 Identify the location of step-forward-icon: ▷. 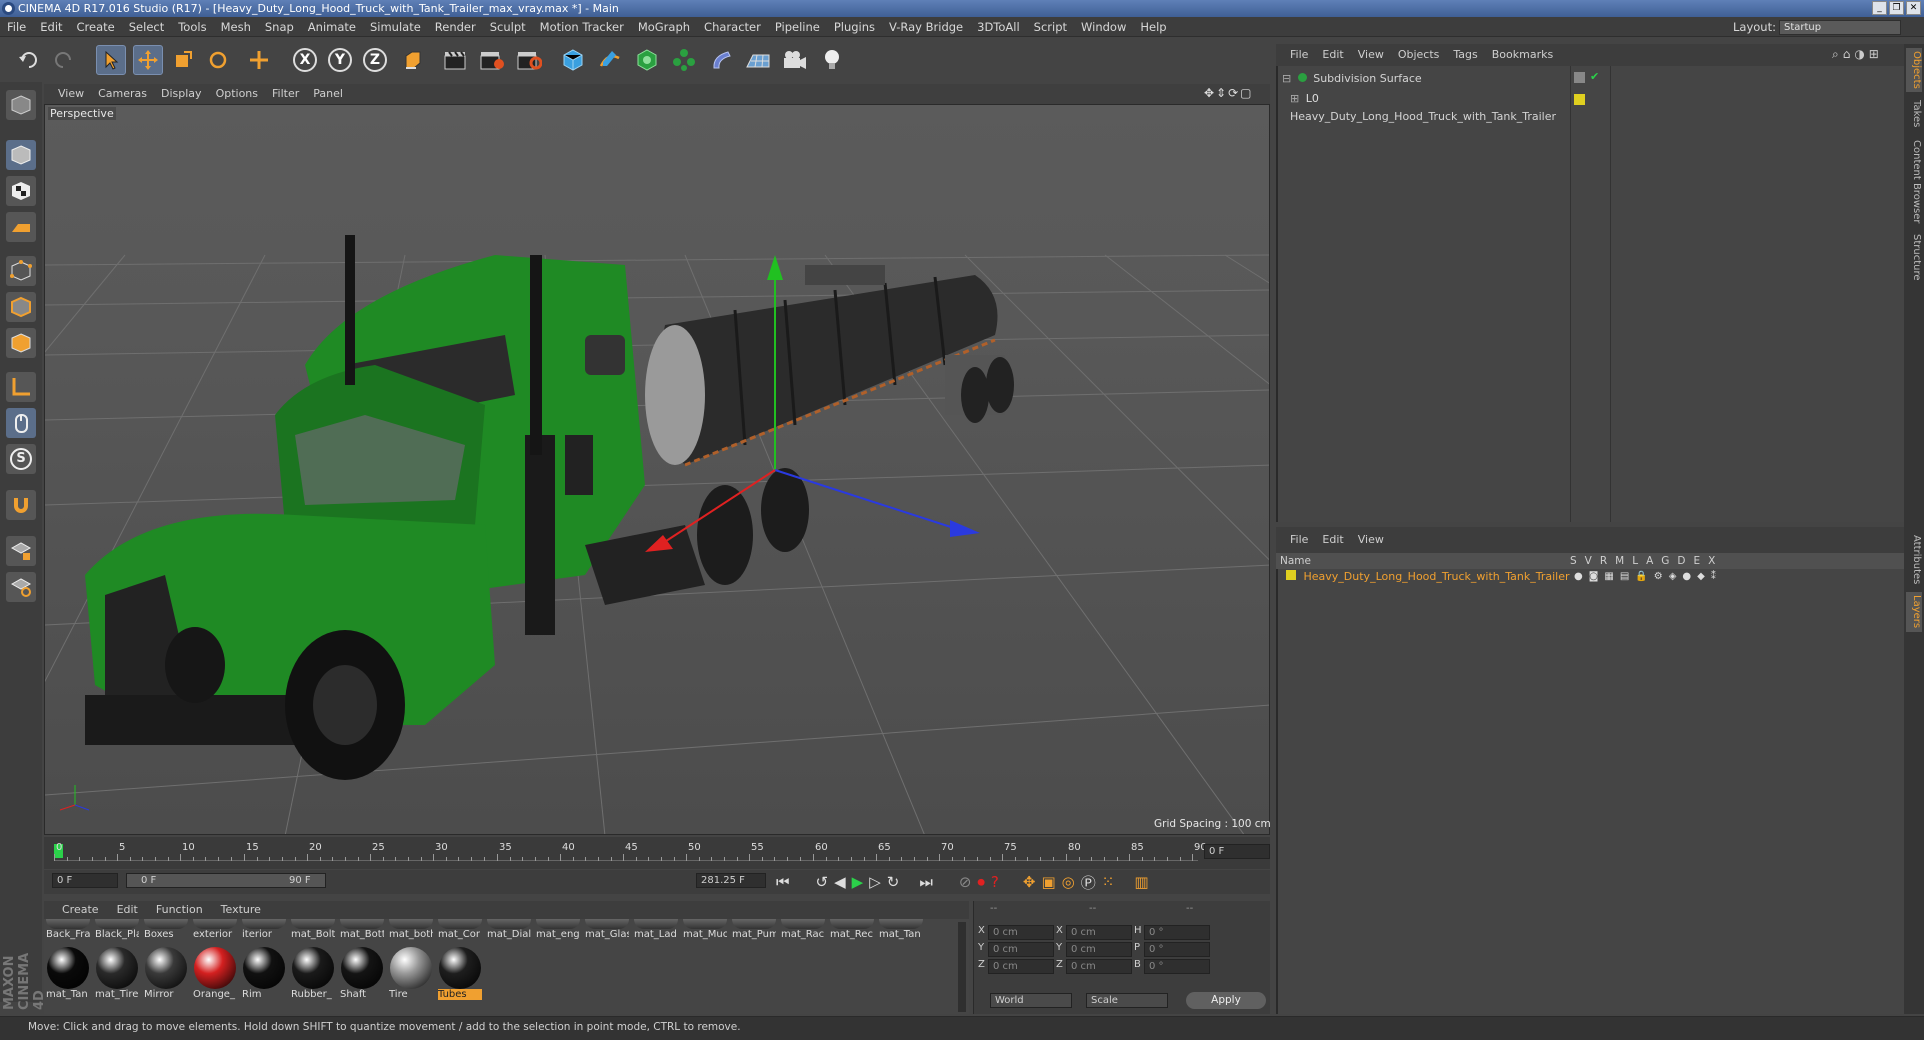
(875, 882).